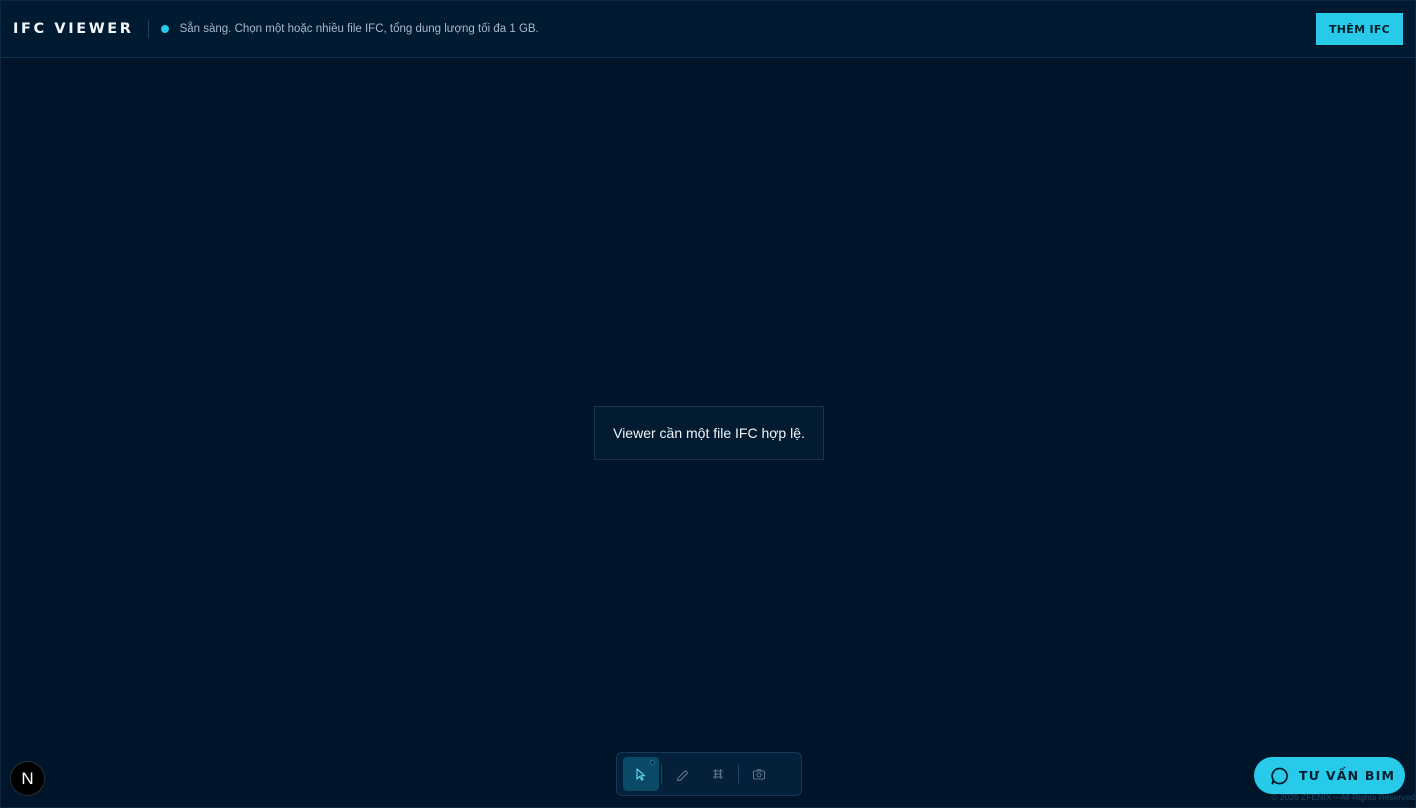 This screenshot has width=1416, height=808. I want to click on select-tool-button, so click(641, 774).